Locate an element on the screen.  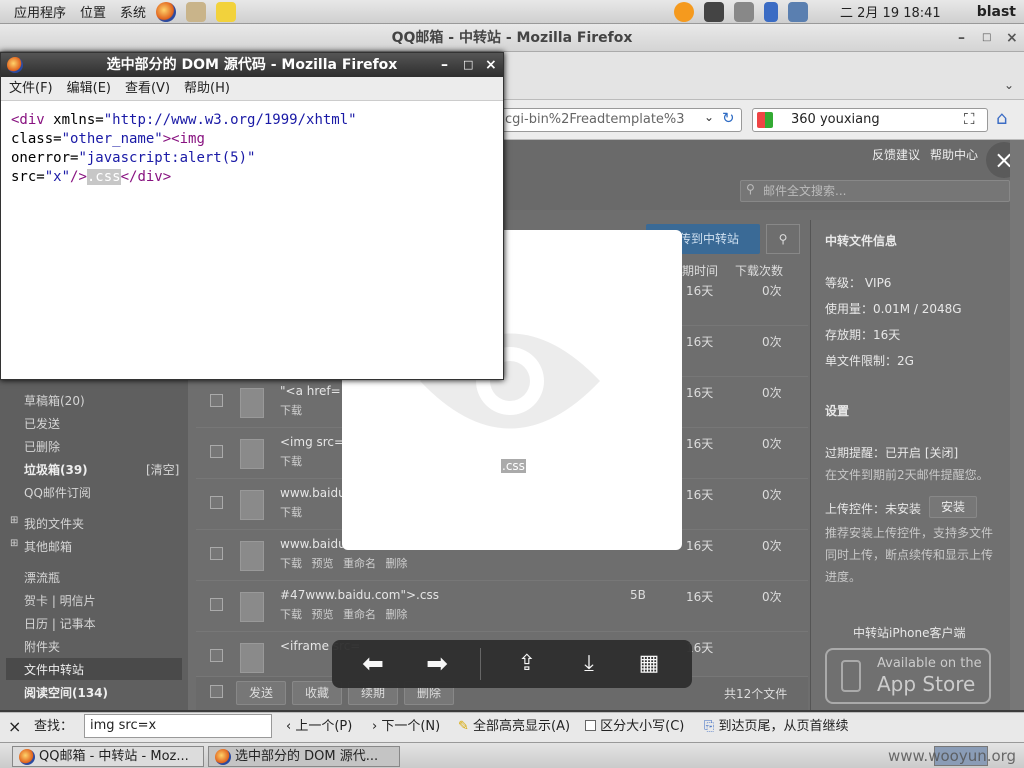
file-name: "<a href= is located at coordinates (310, 391).